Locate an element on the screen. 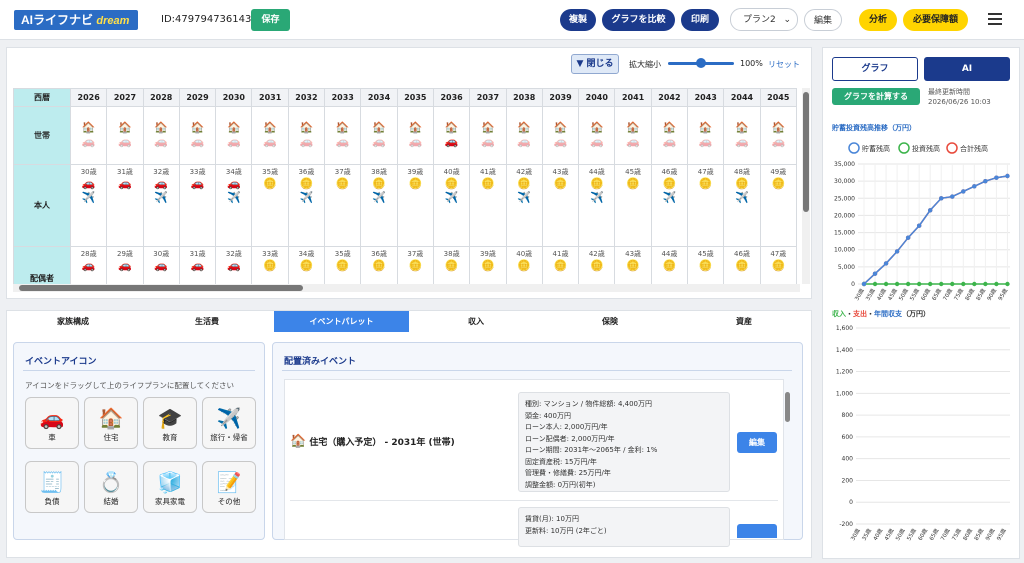  self-cell: 31歳 🚗 is located at coordinates (125, 205).